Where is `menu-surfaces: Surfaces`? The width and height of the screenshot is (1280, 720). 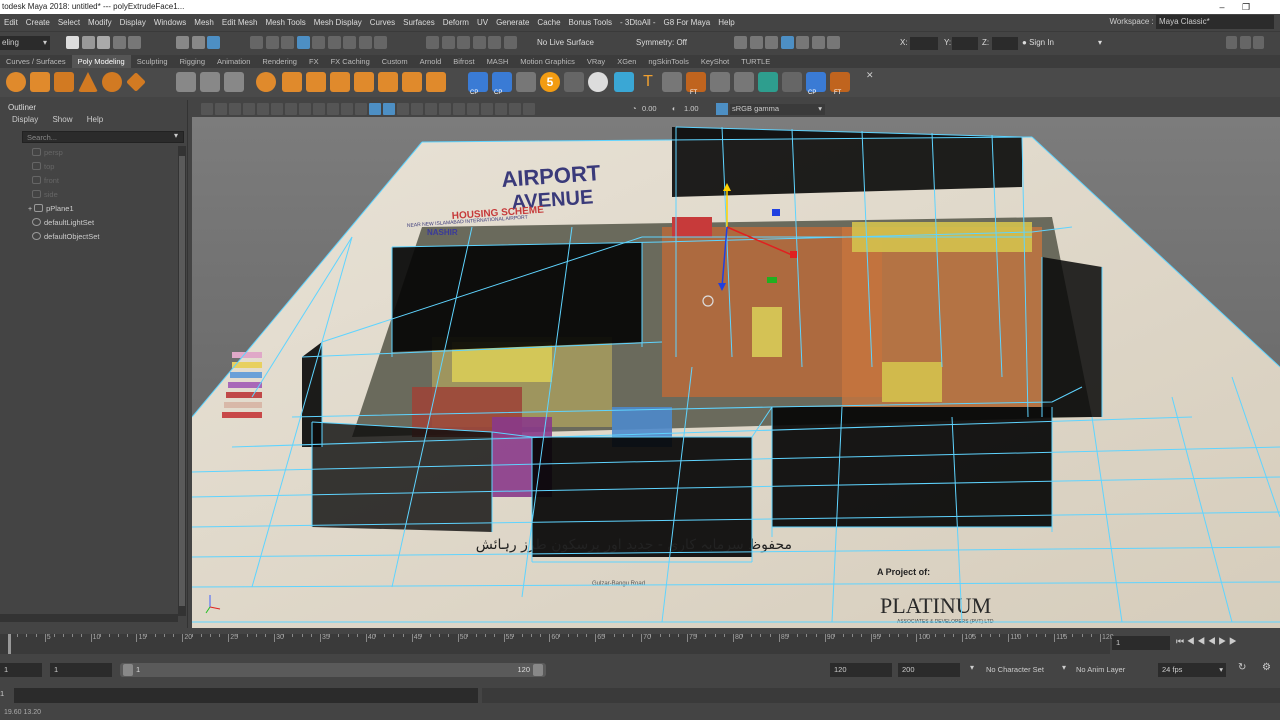
menu-surfaces: Surfaces is located at coordinates (419, 23).